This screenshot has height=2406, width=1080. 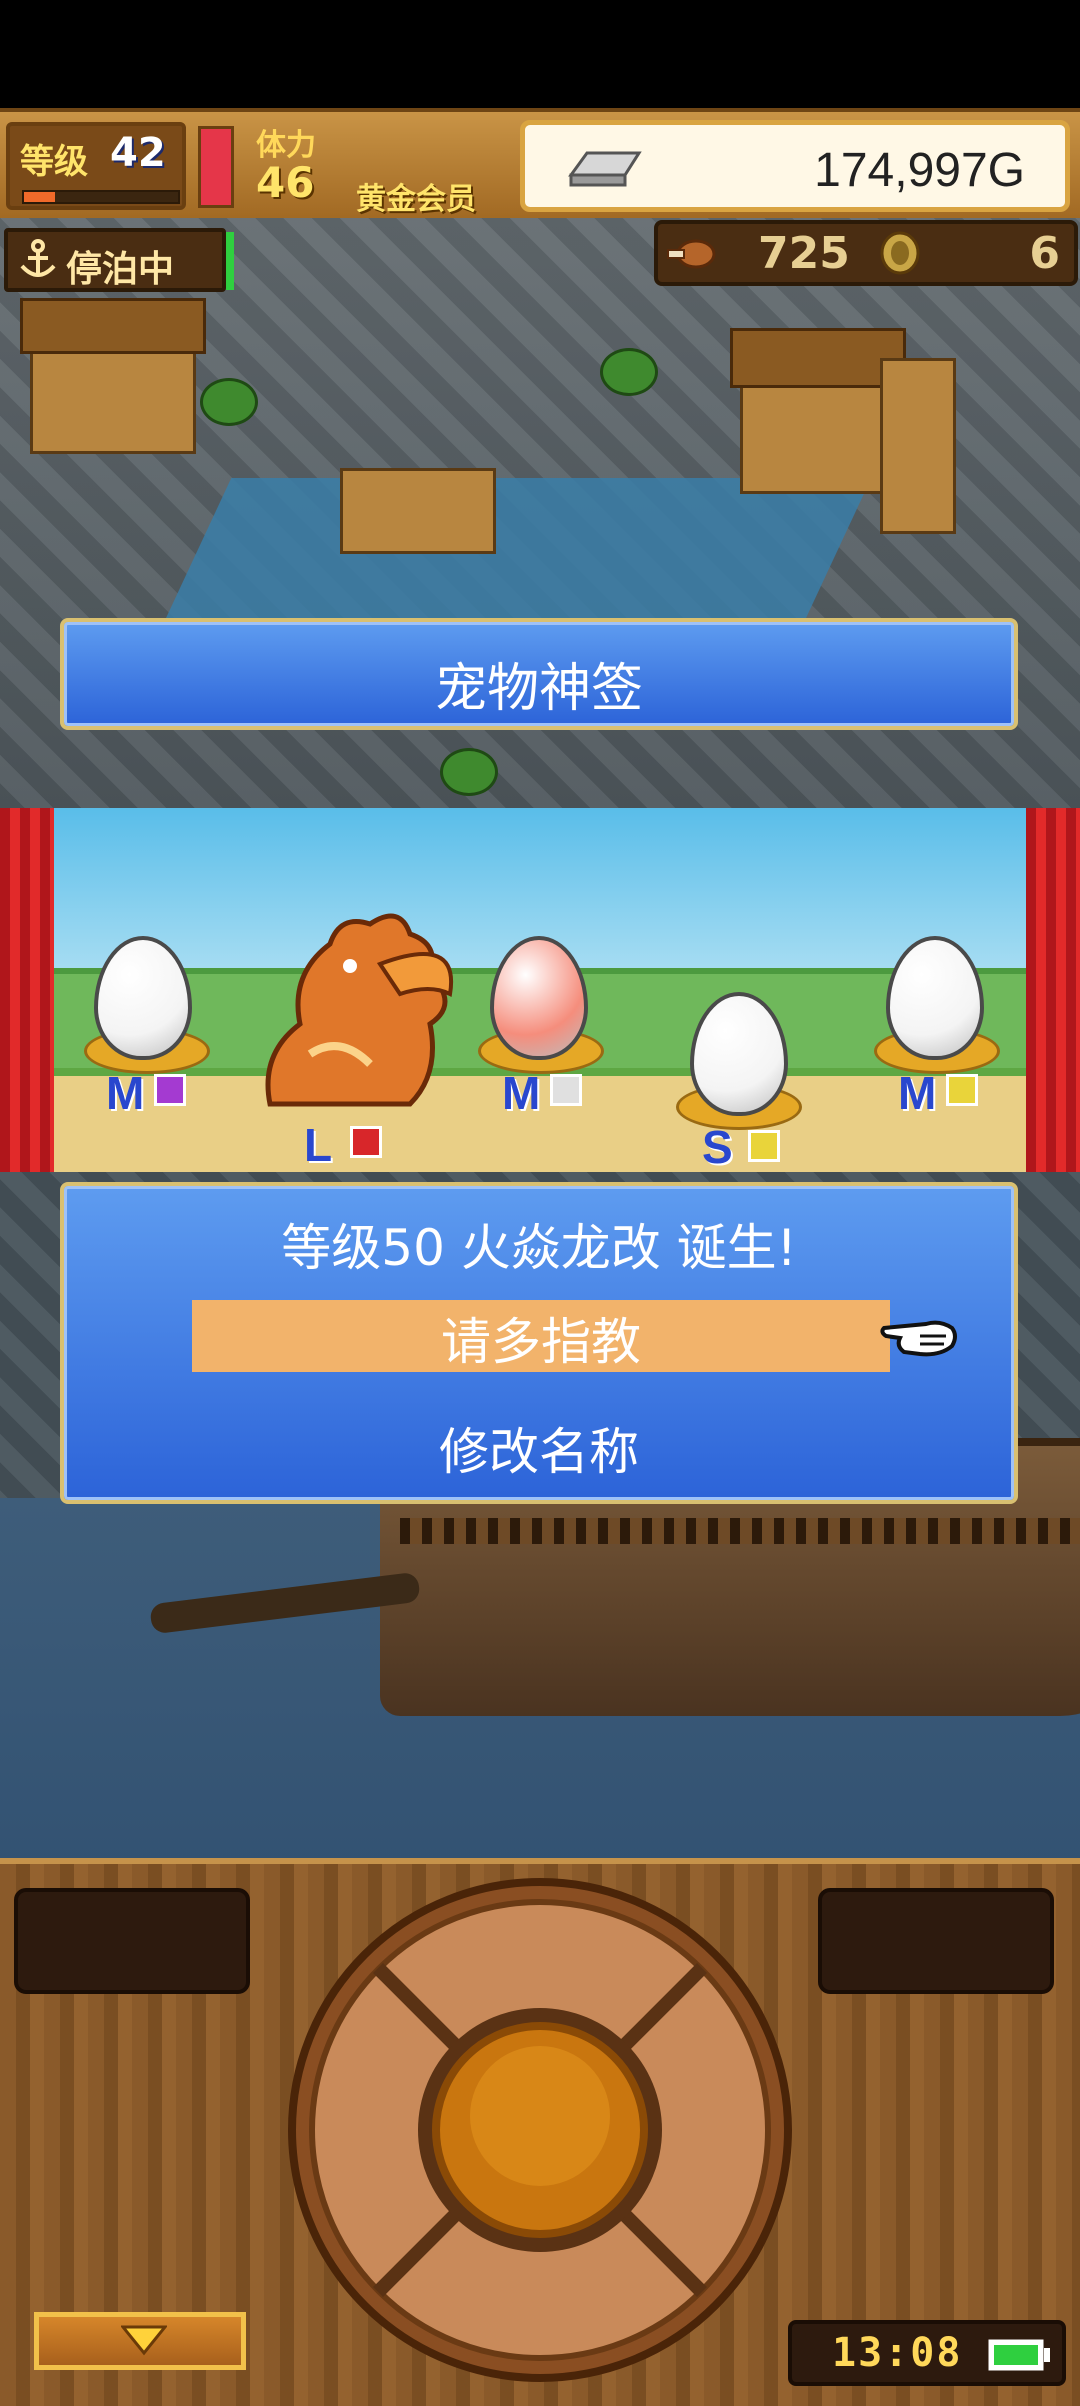 I want to click on food-icon, so click(x=691, y=254).